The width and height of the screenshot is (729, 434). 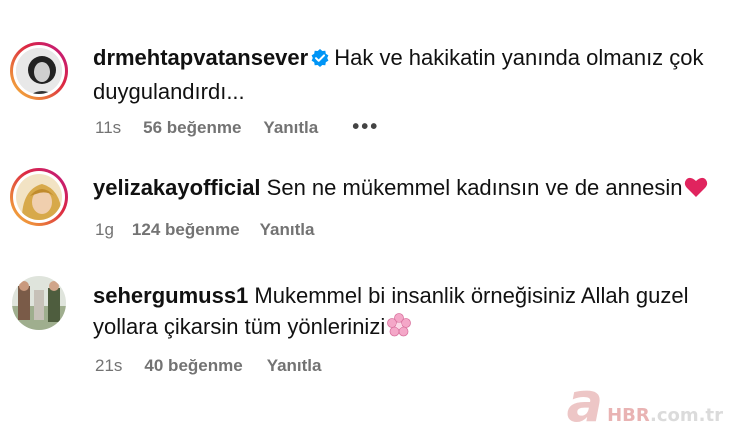 I want to click on likes-count: 40 beğenme, so click(x=193, y=366).